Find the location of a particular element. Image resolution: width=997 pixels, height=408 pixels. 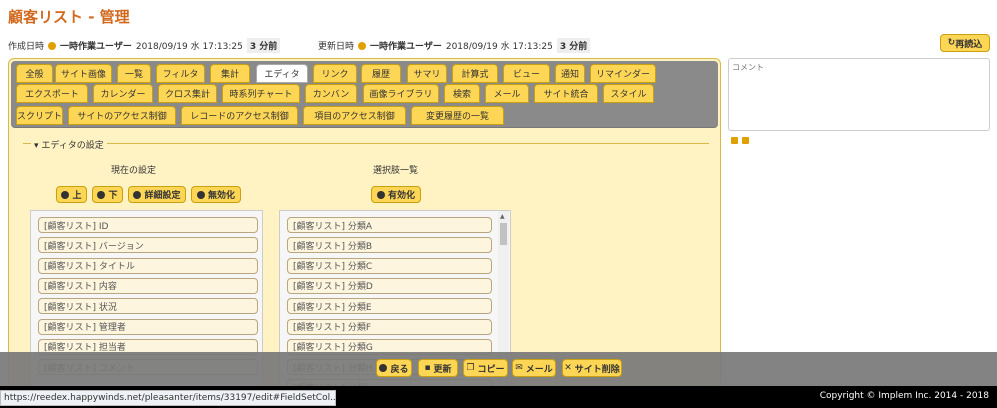

gear-icon is located at coordinates (137, 194).